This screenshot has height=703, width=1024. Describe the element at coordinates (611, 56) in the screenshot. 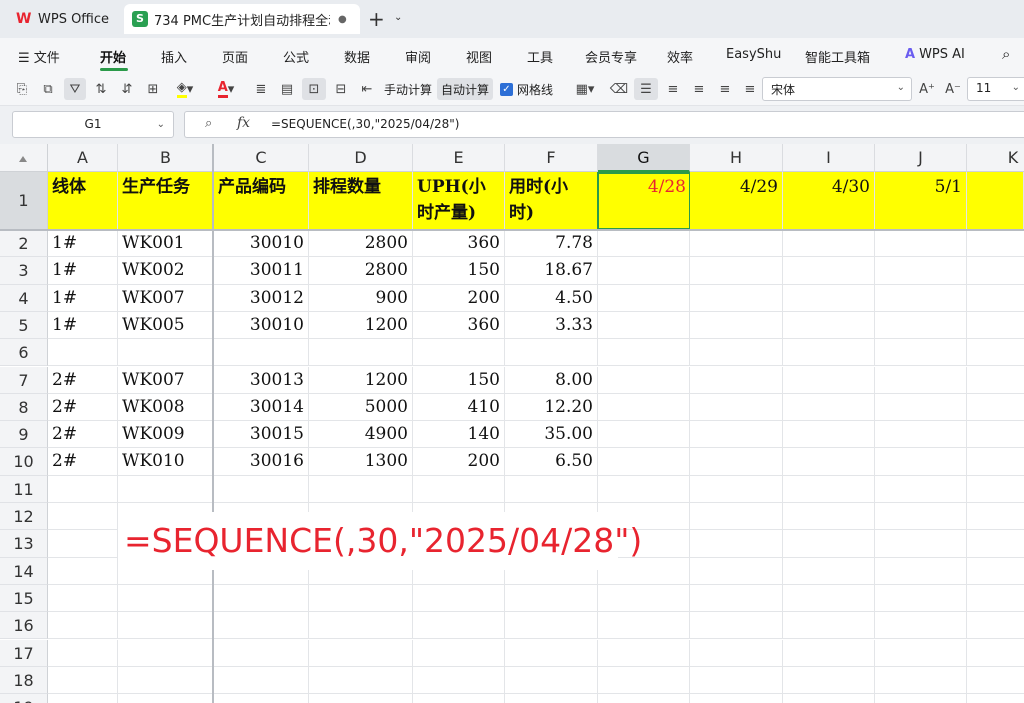

I see `menu-member: 会员专享` at that location.